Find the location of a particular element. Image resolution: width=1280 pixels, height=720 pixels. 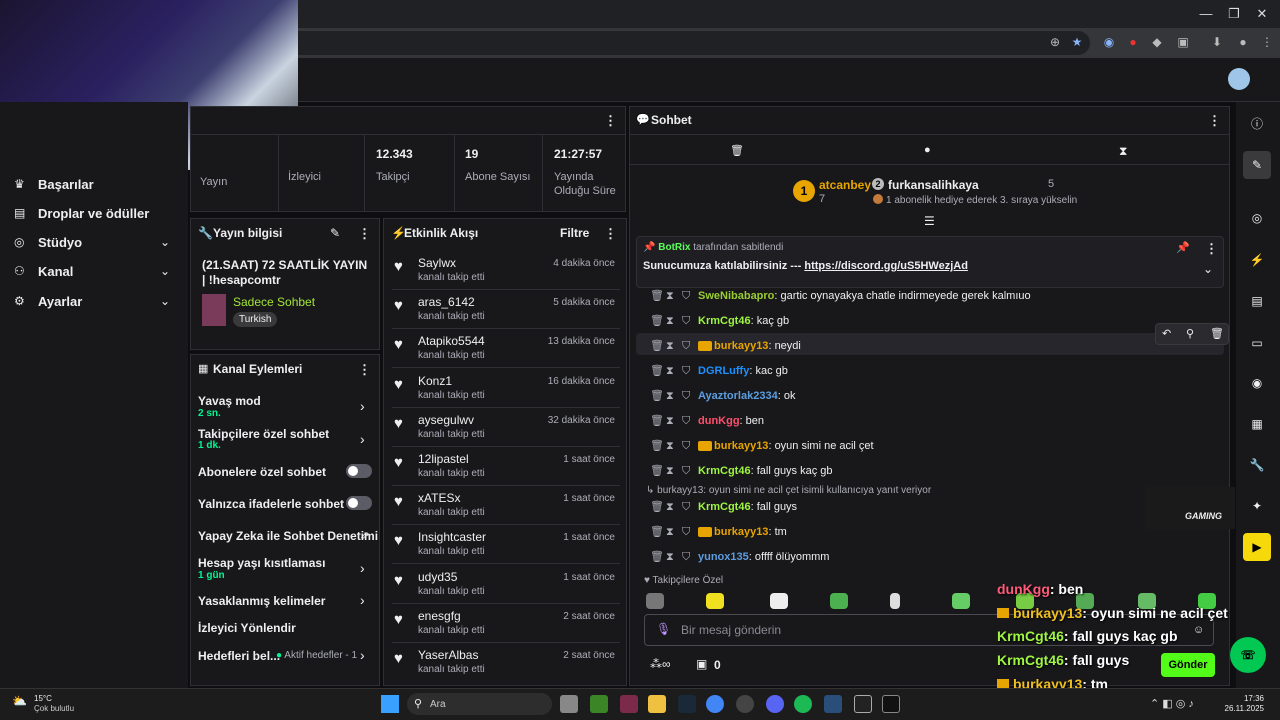

chat-username: burkayy13 is located at coordinates (741, 532).